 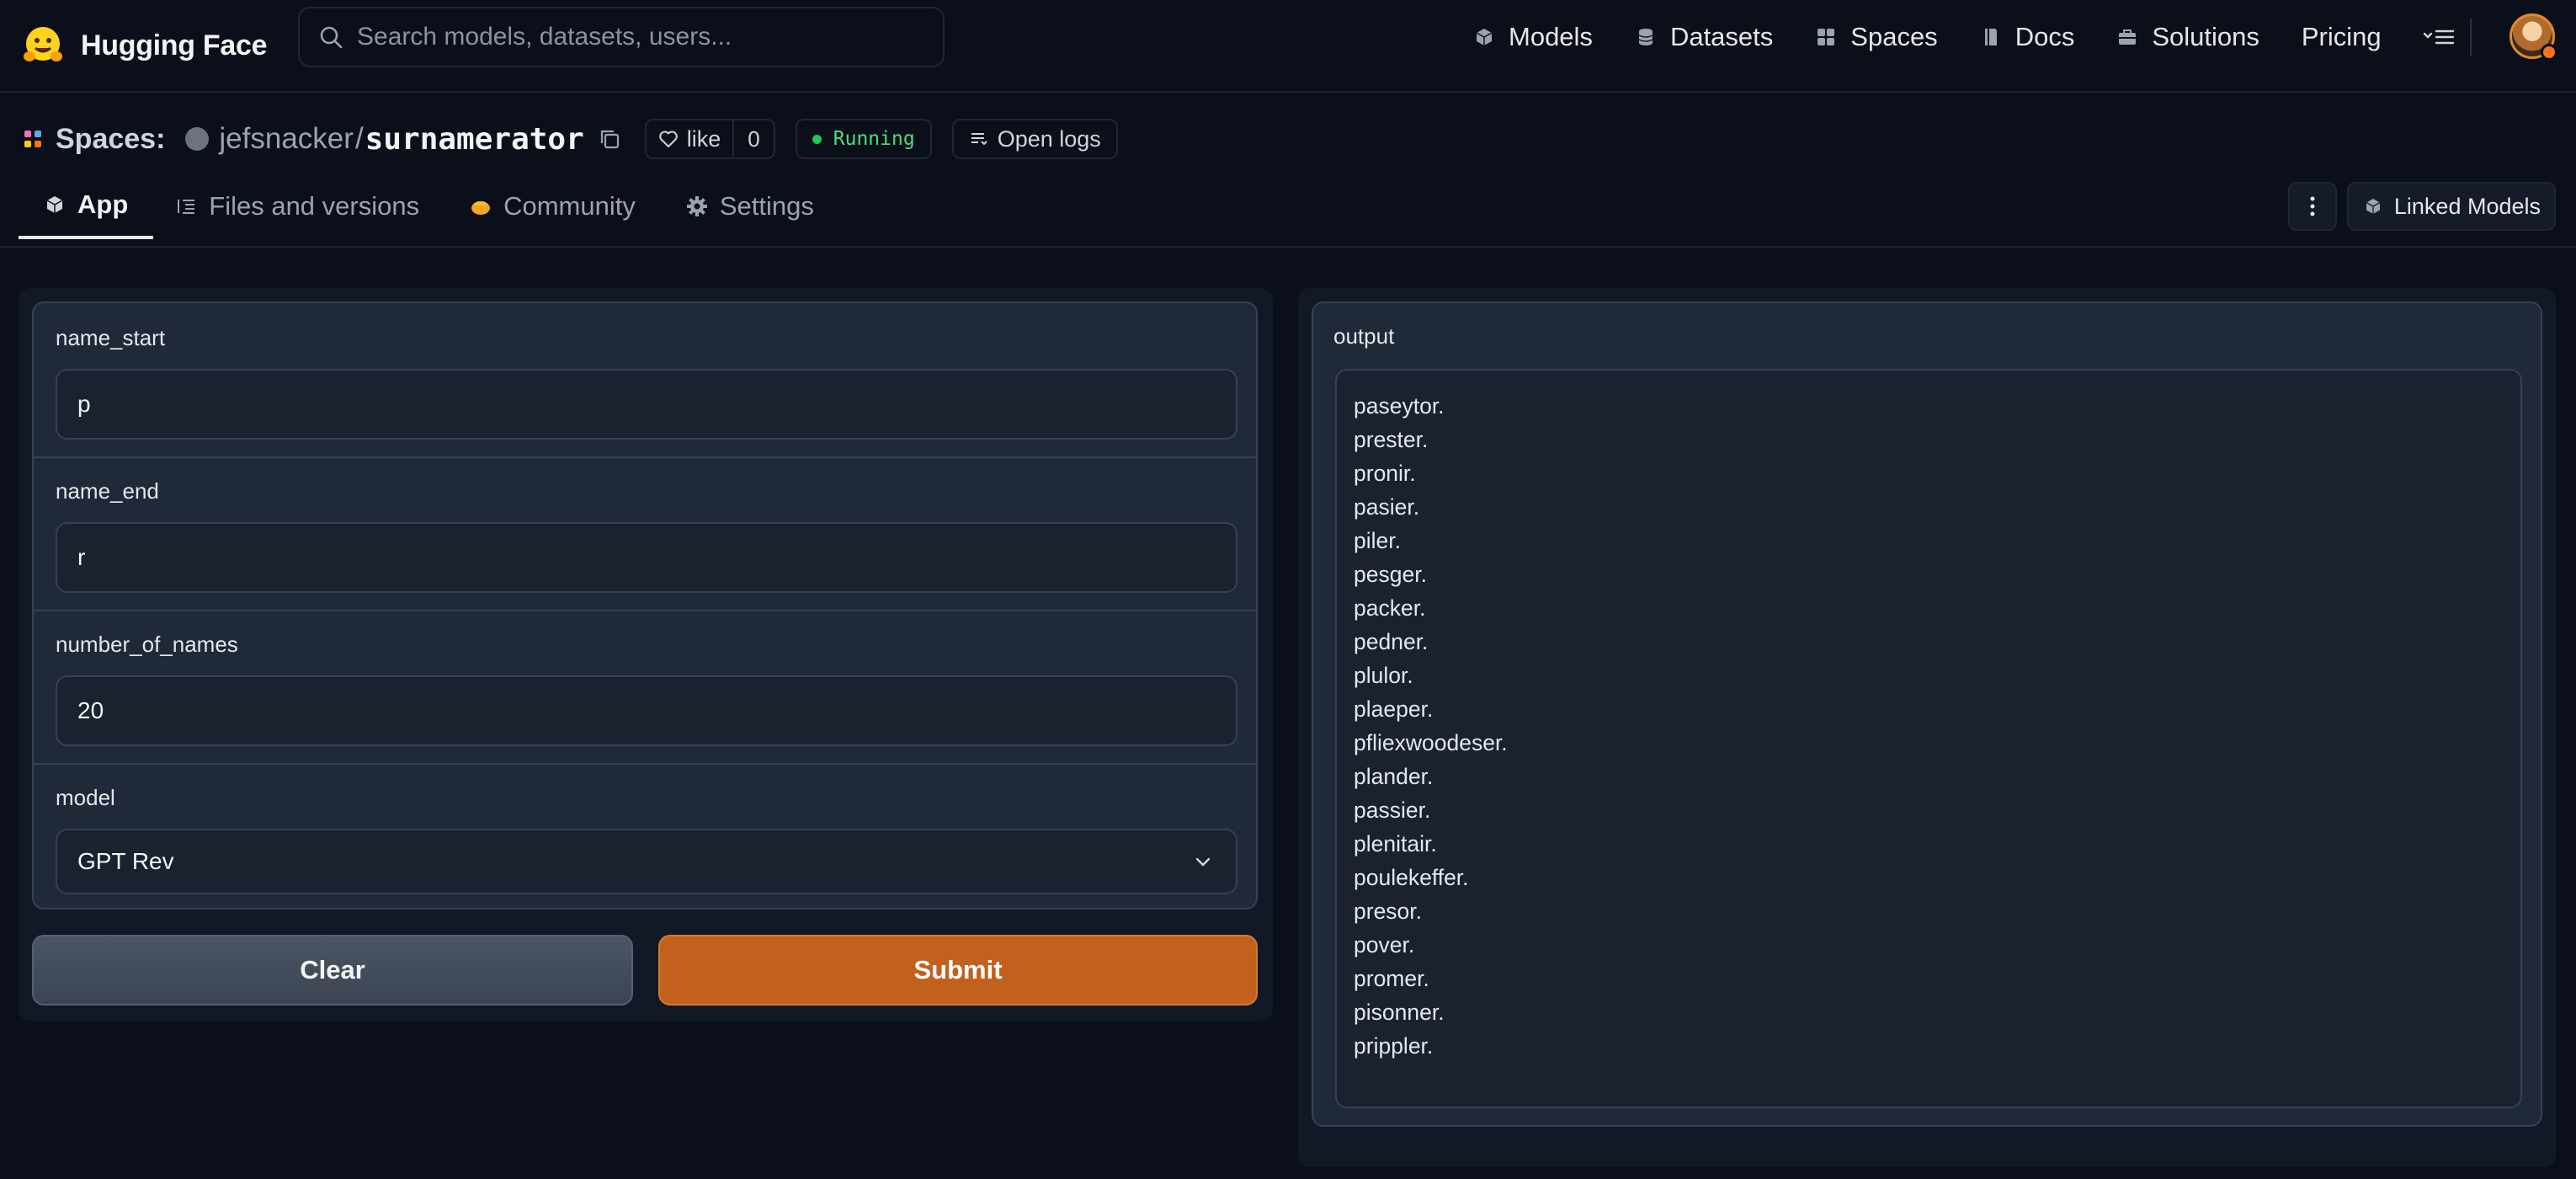 What do you see at coordinates (108, 491) in the screenshot?
I see `name-end-label: name_end` at bounding box center [108, 491].